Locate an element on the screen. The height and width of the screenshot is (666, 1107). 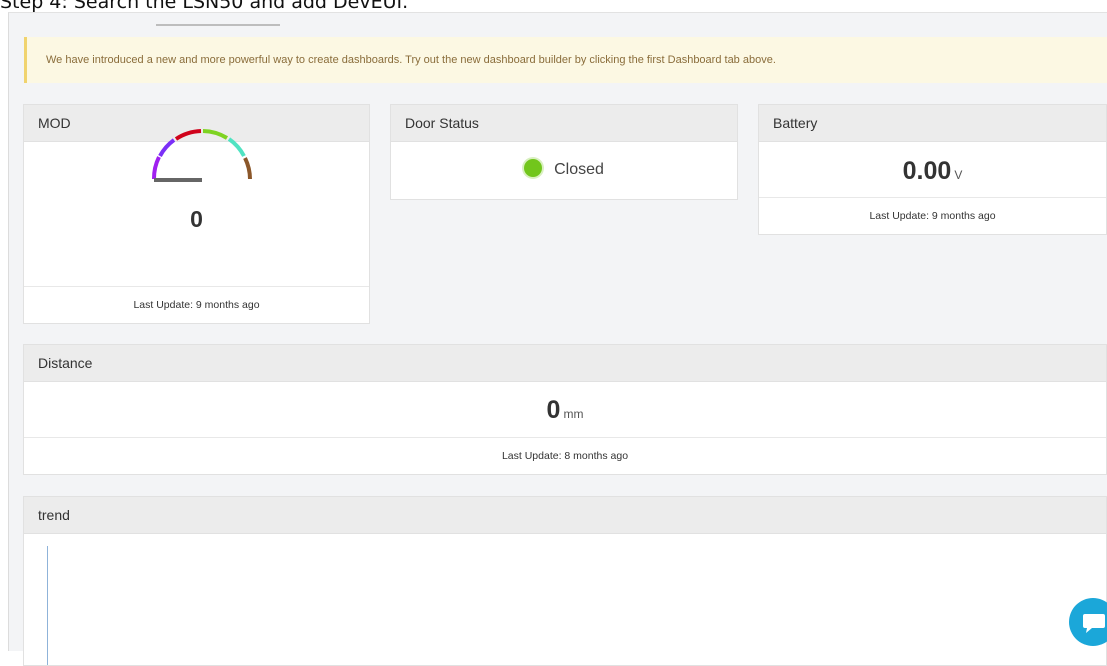
active-tab-underline is located at coordinates (218, 25).